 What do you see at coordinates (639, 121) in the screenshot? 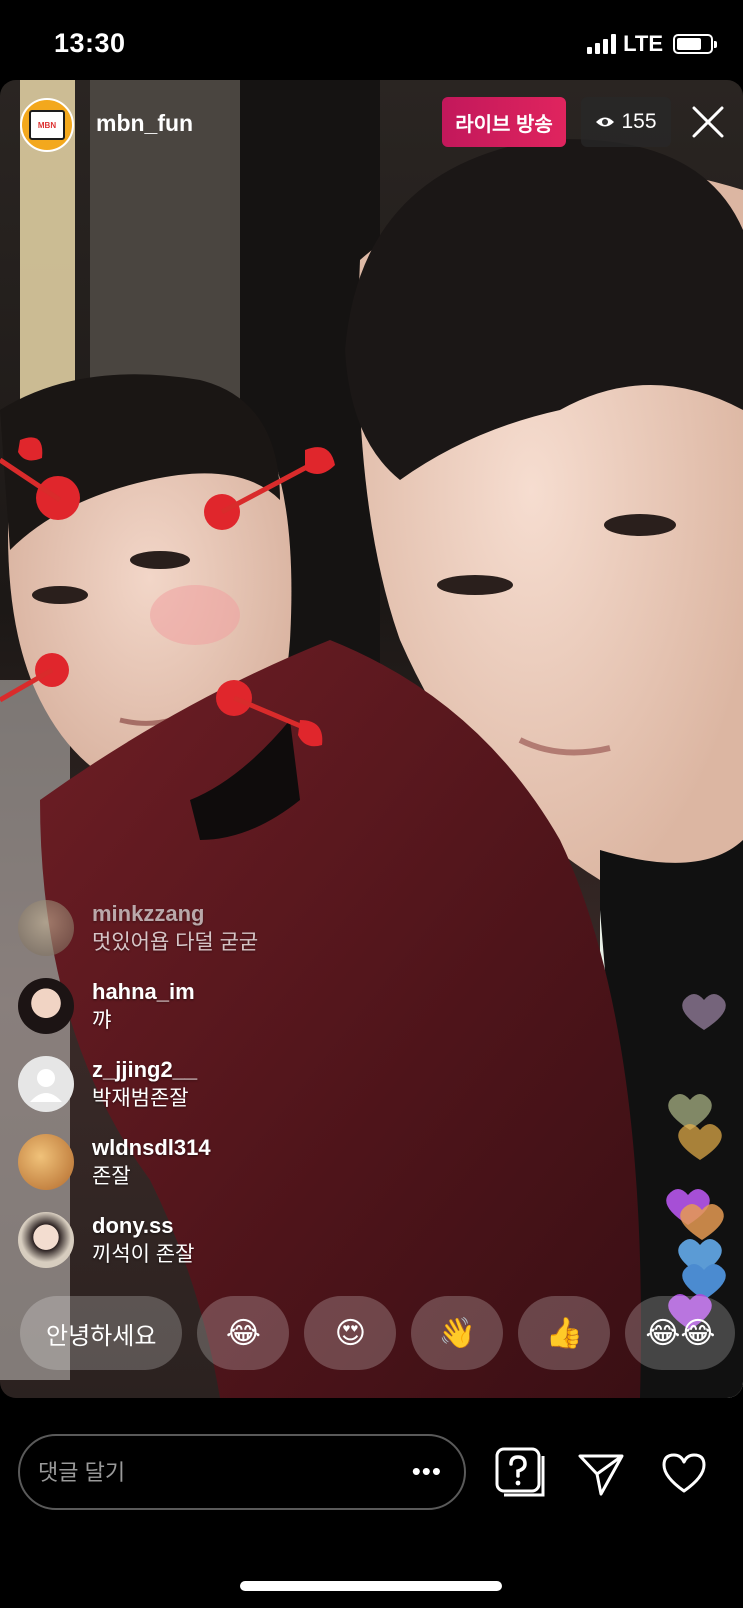
I see `viewer-count: 155` at bounding box center [639, 121].